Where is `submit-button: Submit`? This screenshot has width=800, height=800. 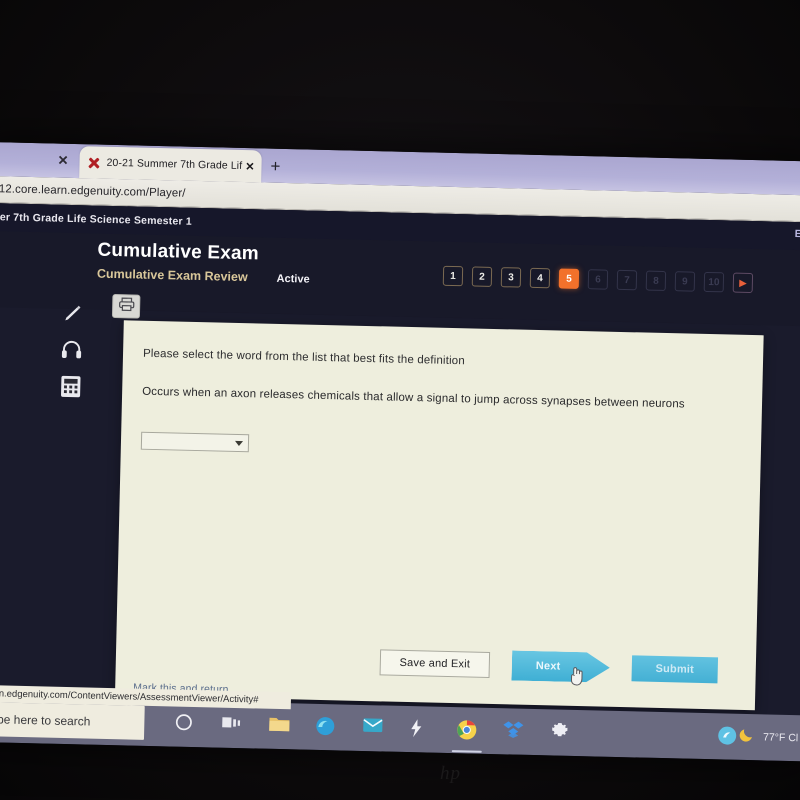 submit-button: Submit is located at coordinates (675, 669).